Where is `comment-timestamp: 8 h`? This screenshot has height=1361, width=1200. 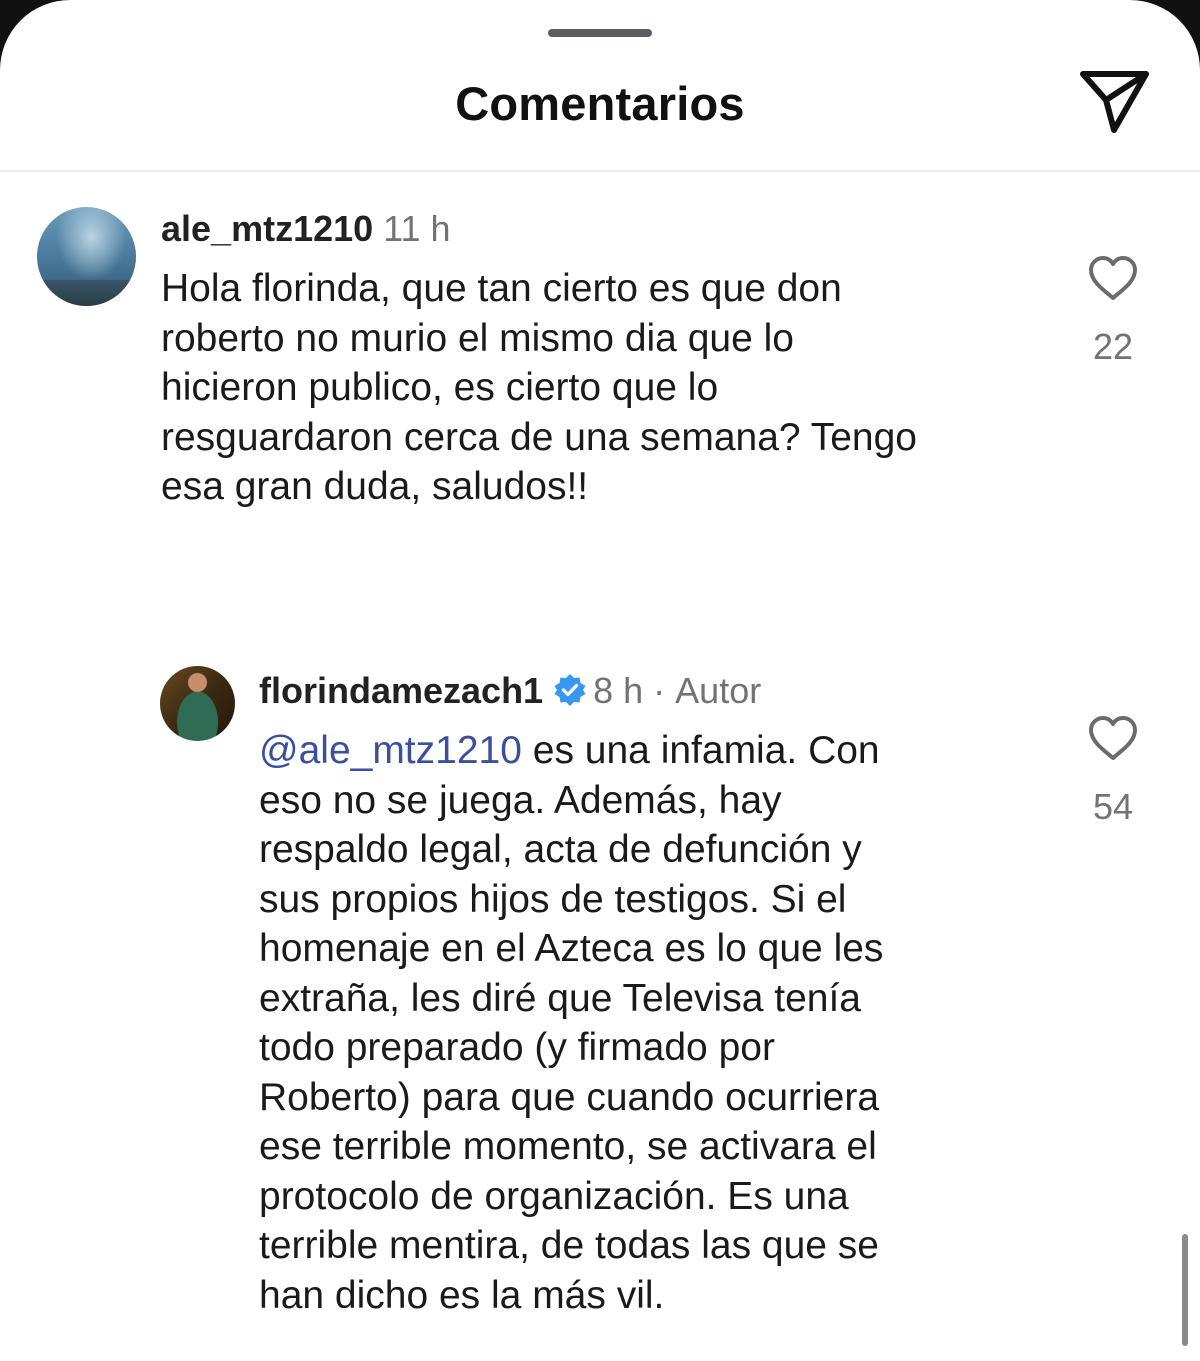 comment-timestamp: 8 h is located at coordinates (618, 690).